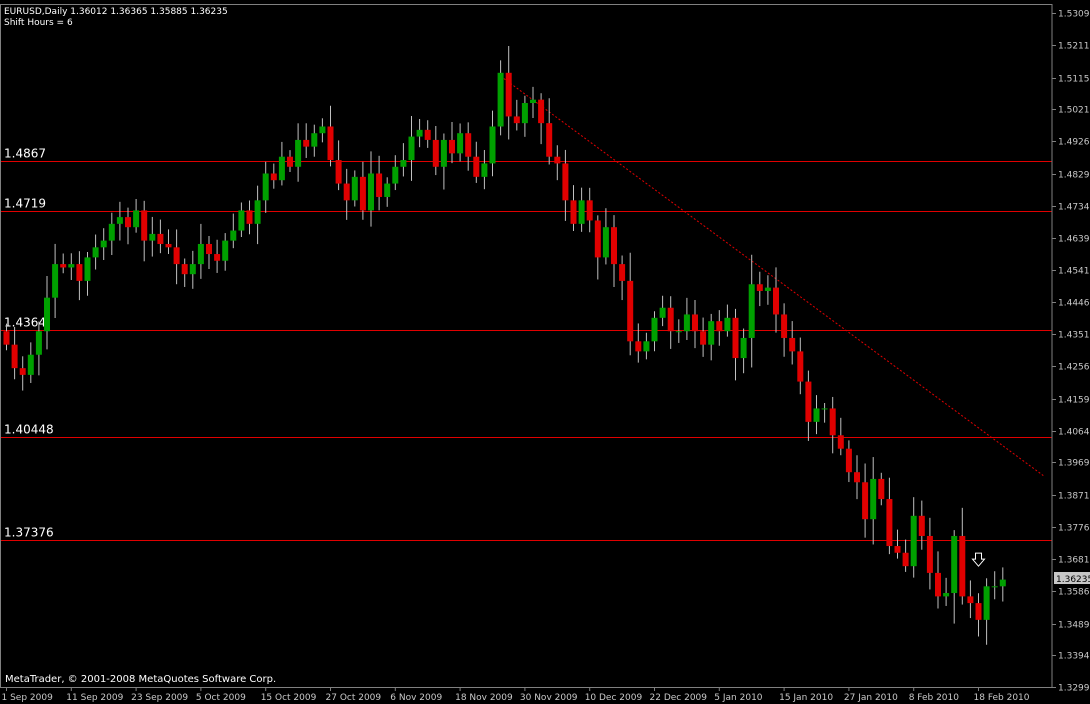 Image resolution: width=1090 pixels, height=704 pixels. I want to click on date-tick-label: 6 Nov 2009, so click(416, 698).